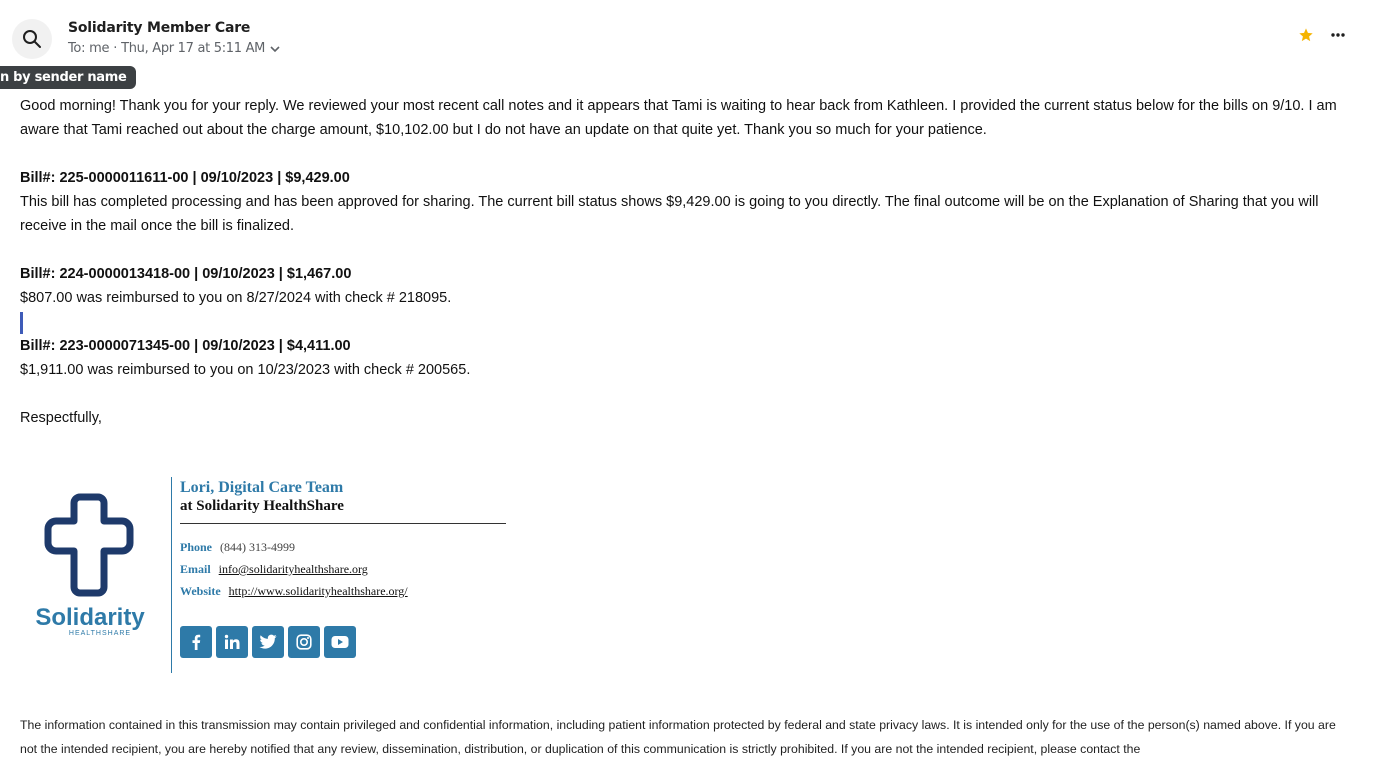  What do you see at coordinates (268, 642) in the screenshot?
I see `twitter-icon` at bounding box center [268, 642].